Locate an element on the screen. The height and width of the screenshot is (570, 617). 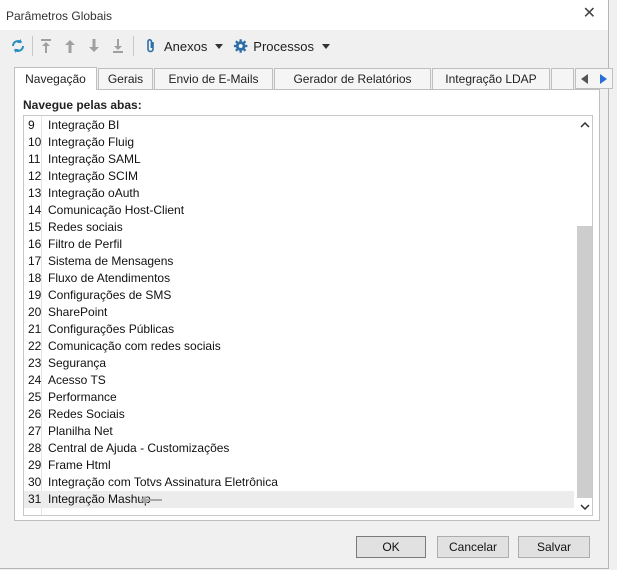
vertical-scrollbar is located at coordinates (584, 315).